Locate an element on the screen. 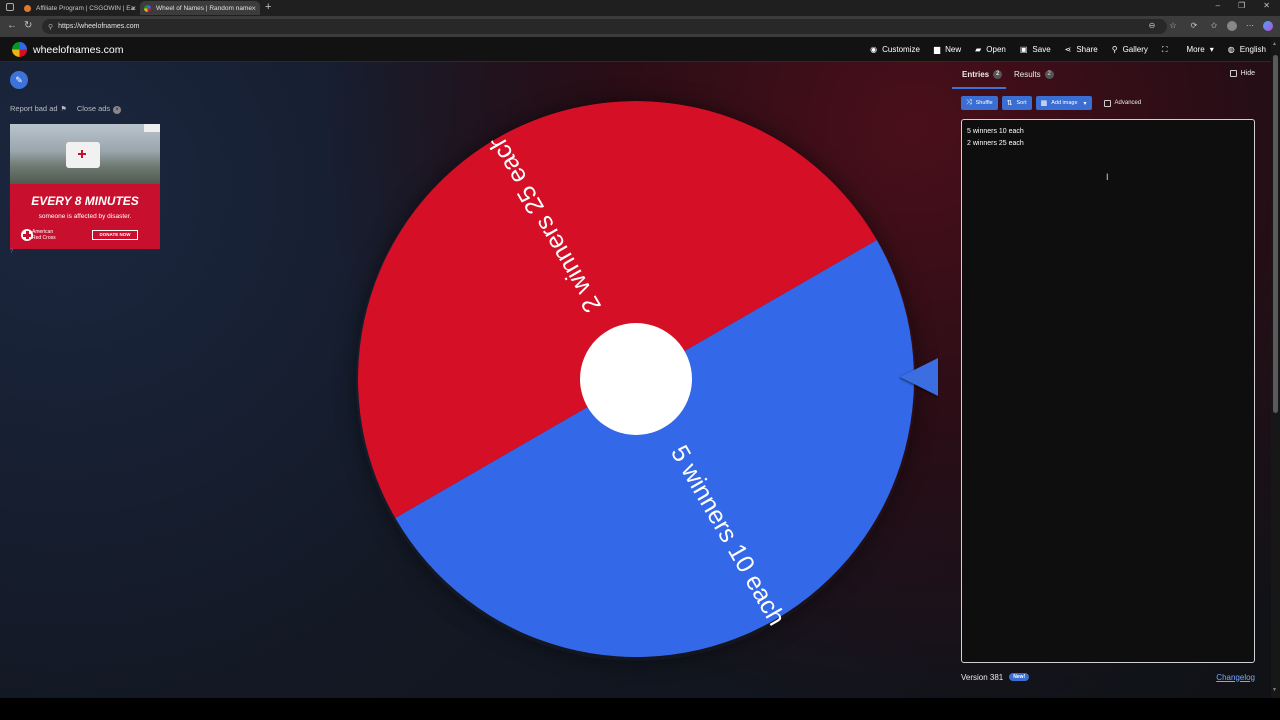 The width and height of the screenshot is (1280, 720). tab-results: Results 2 is located at coordinates (1034, 74).